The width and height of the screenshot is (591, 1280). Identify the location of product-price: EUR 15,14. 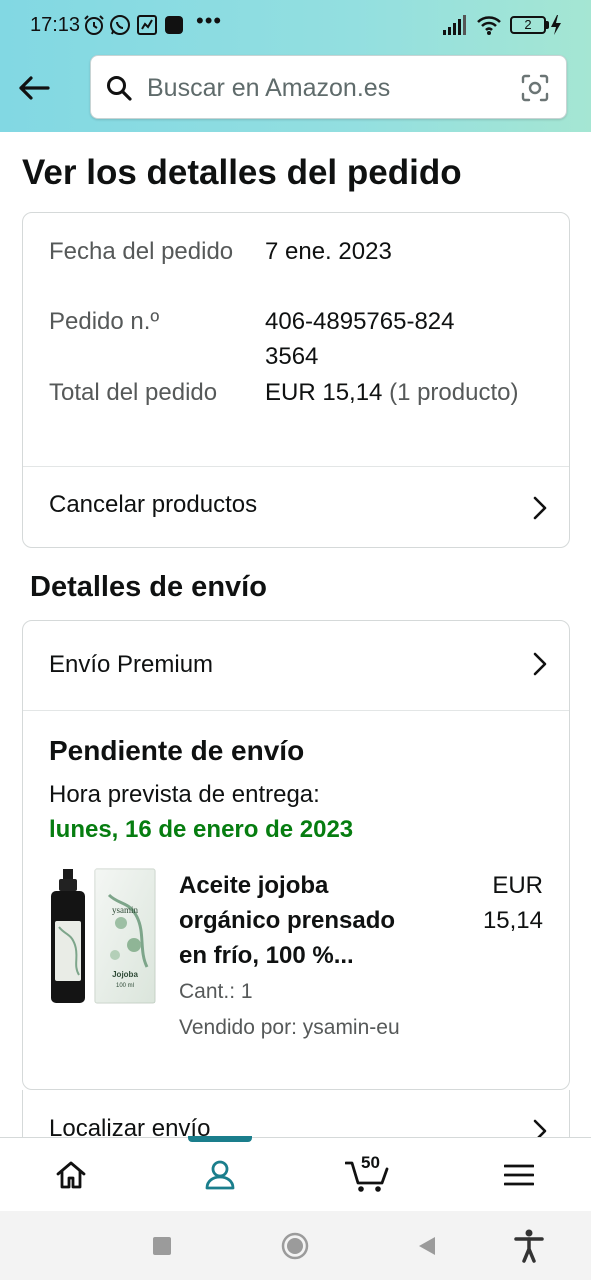
(498, 903).